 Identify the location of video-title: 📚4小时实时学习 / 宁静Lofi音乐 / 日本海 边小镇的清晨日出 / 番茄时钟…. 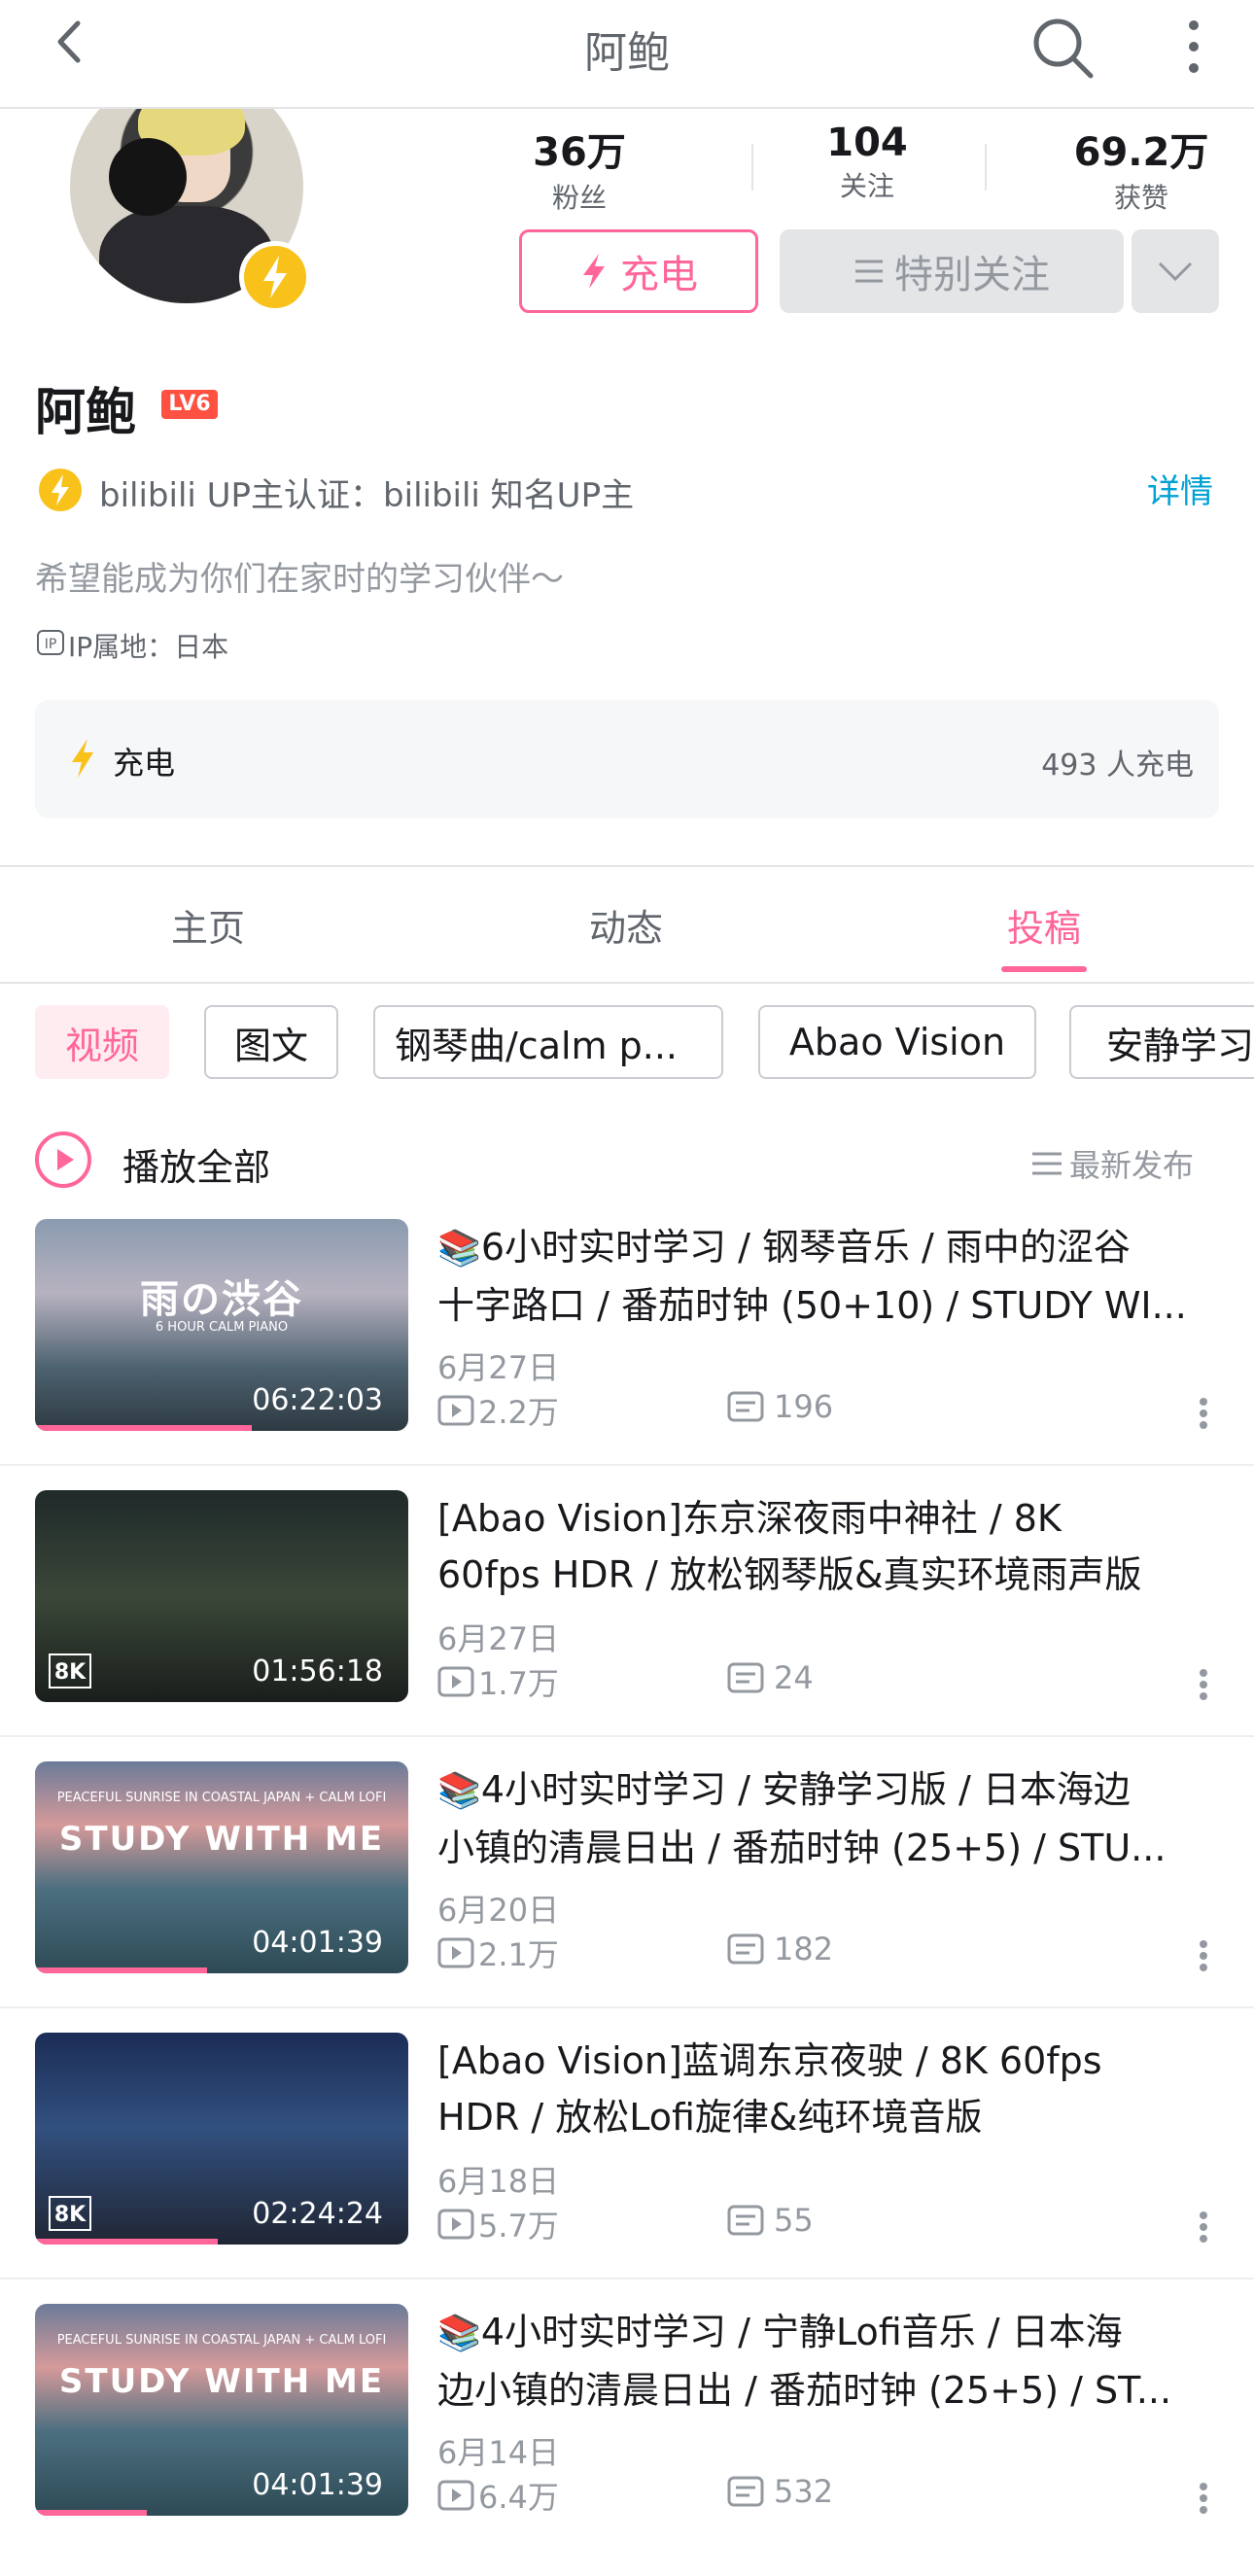
(831, 2361).